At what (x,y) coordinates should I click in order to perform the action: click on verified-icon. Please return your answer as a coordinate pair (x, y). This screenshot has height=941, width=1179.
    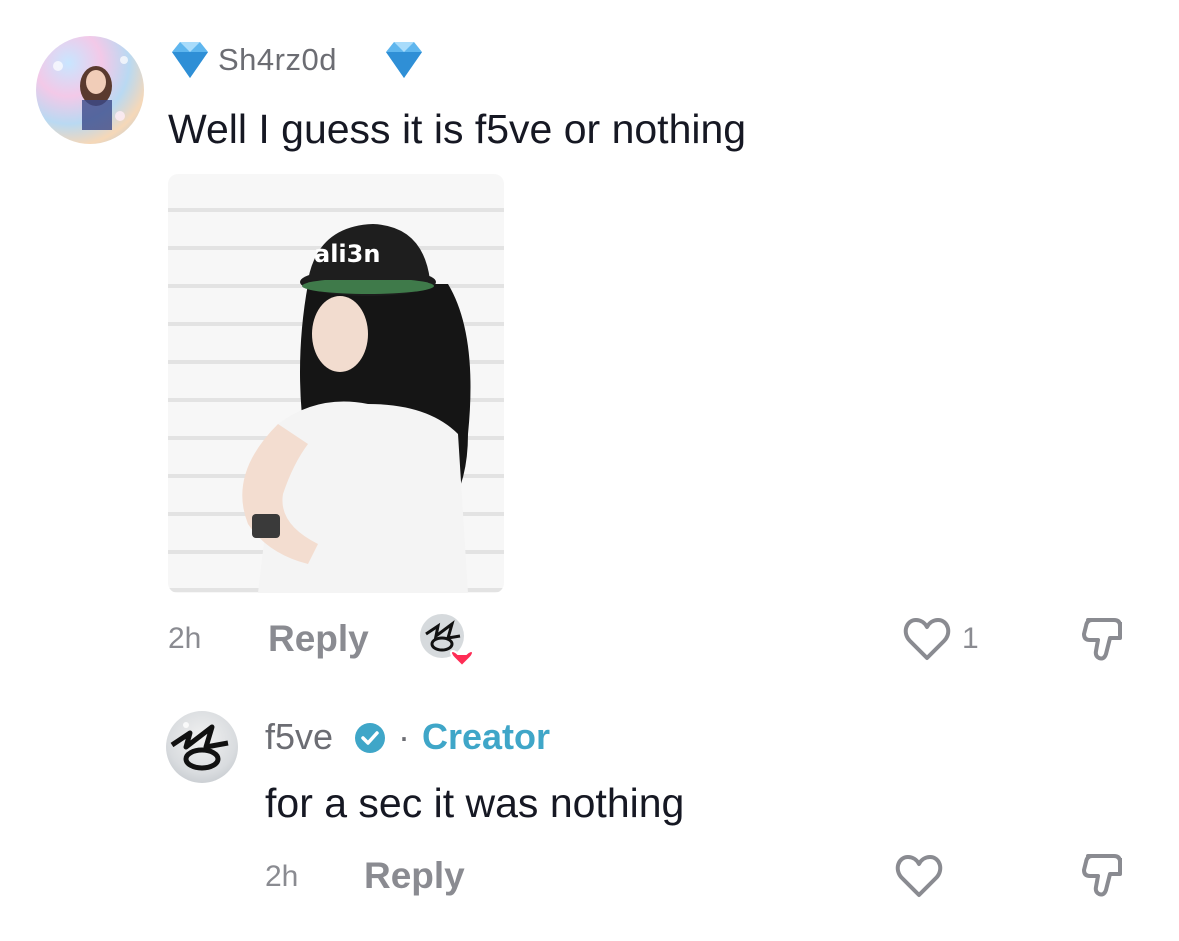
    Looking at the image, I should click on (370, 740).